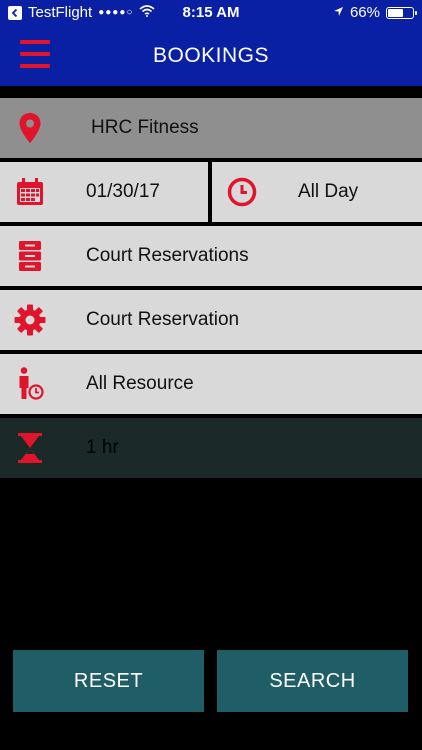 This screenshot has width=422, height=750. I want to click on status-right: 66%, so click(375, 12).